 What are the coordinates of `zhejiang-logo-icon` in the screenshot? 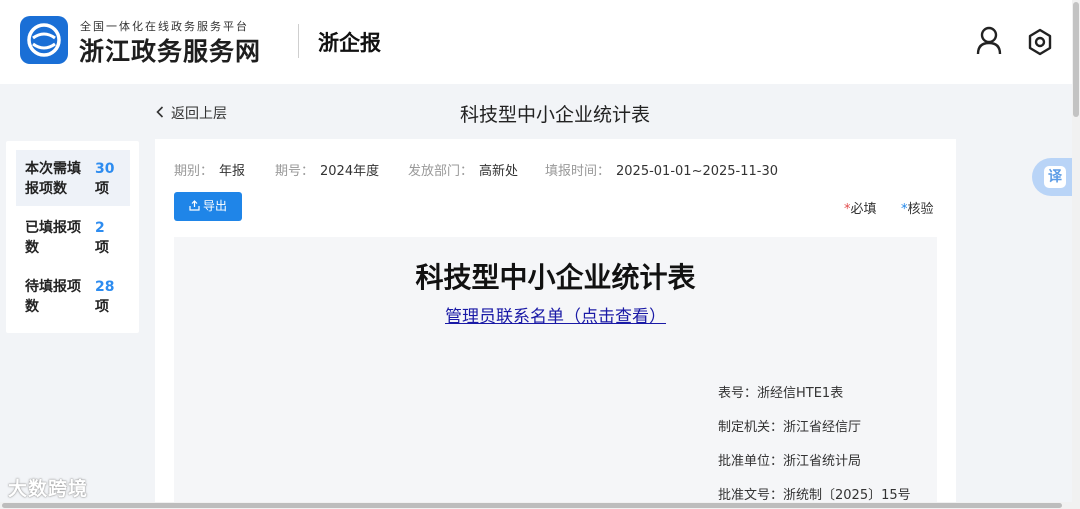 It's located at (44, 40).